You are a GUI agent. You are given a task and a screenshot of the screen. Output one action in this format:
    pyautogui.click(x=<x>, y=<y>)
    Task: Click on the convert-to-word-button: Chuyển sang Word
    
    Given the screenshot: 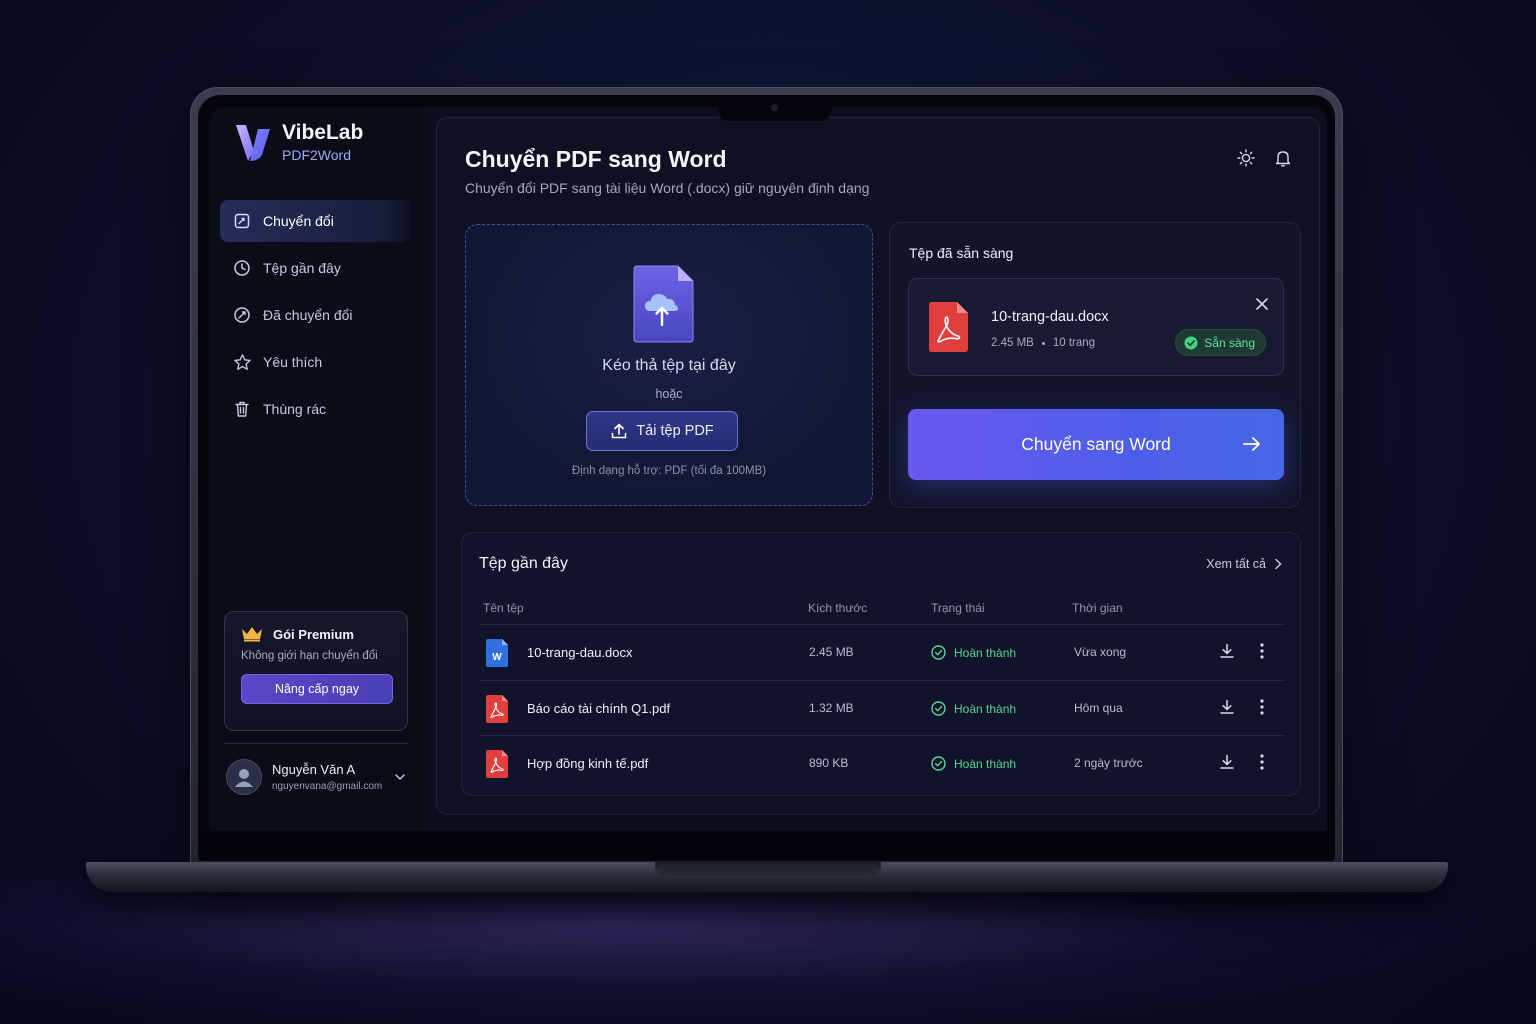 What is the action you would take?
    pyautogui.click(x=1096, y=444)
    